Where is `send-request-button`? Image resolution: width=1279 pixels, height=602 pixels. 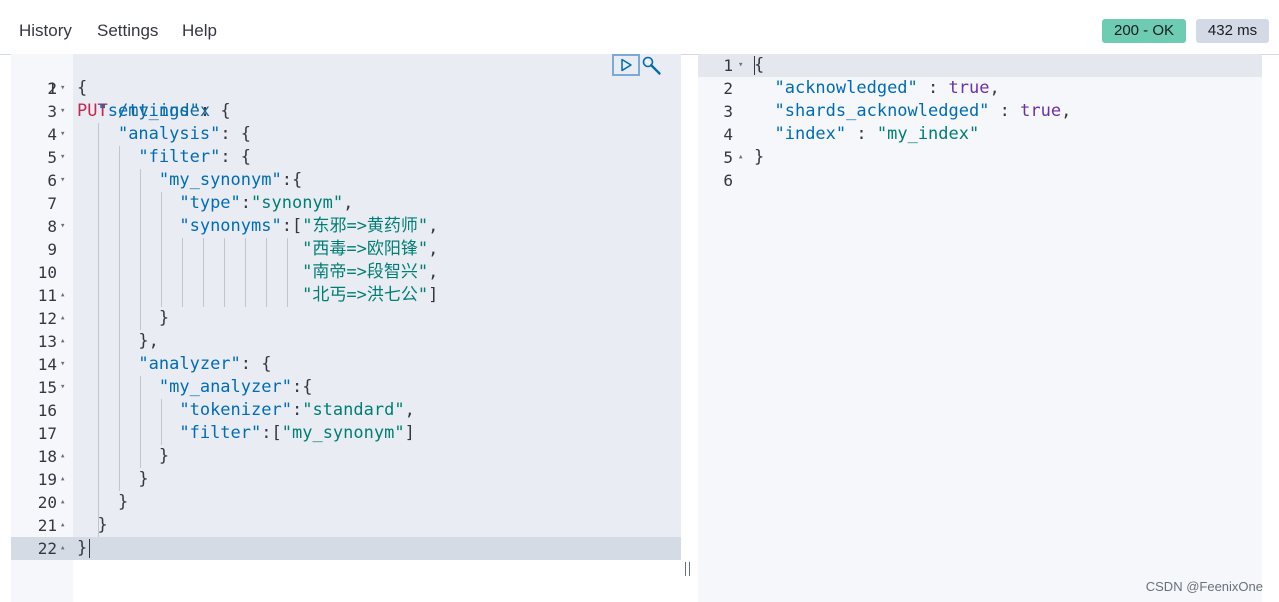 send-request-button is located at coordinates (626, 65).